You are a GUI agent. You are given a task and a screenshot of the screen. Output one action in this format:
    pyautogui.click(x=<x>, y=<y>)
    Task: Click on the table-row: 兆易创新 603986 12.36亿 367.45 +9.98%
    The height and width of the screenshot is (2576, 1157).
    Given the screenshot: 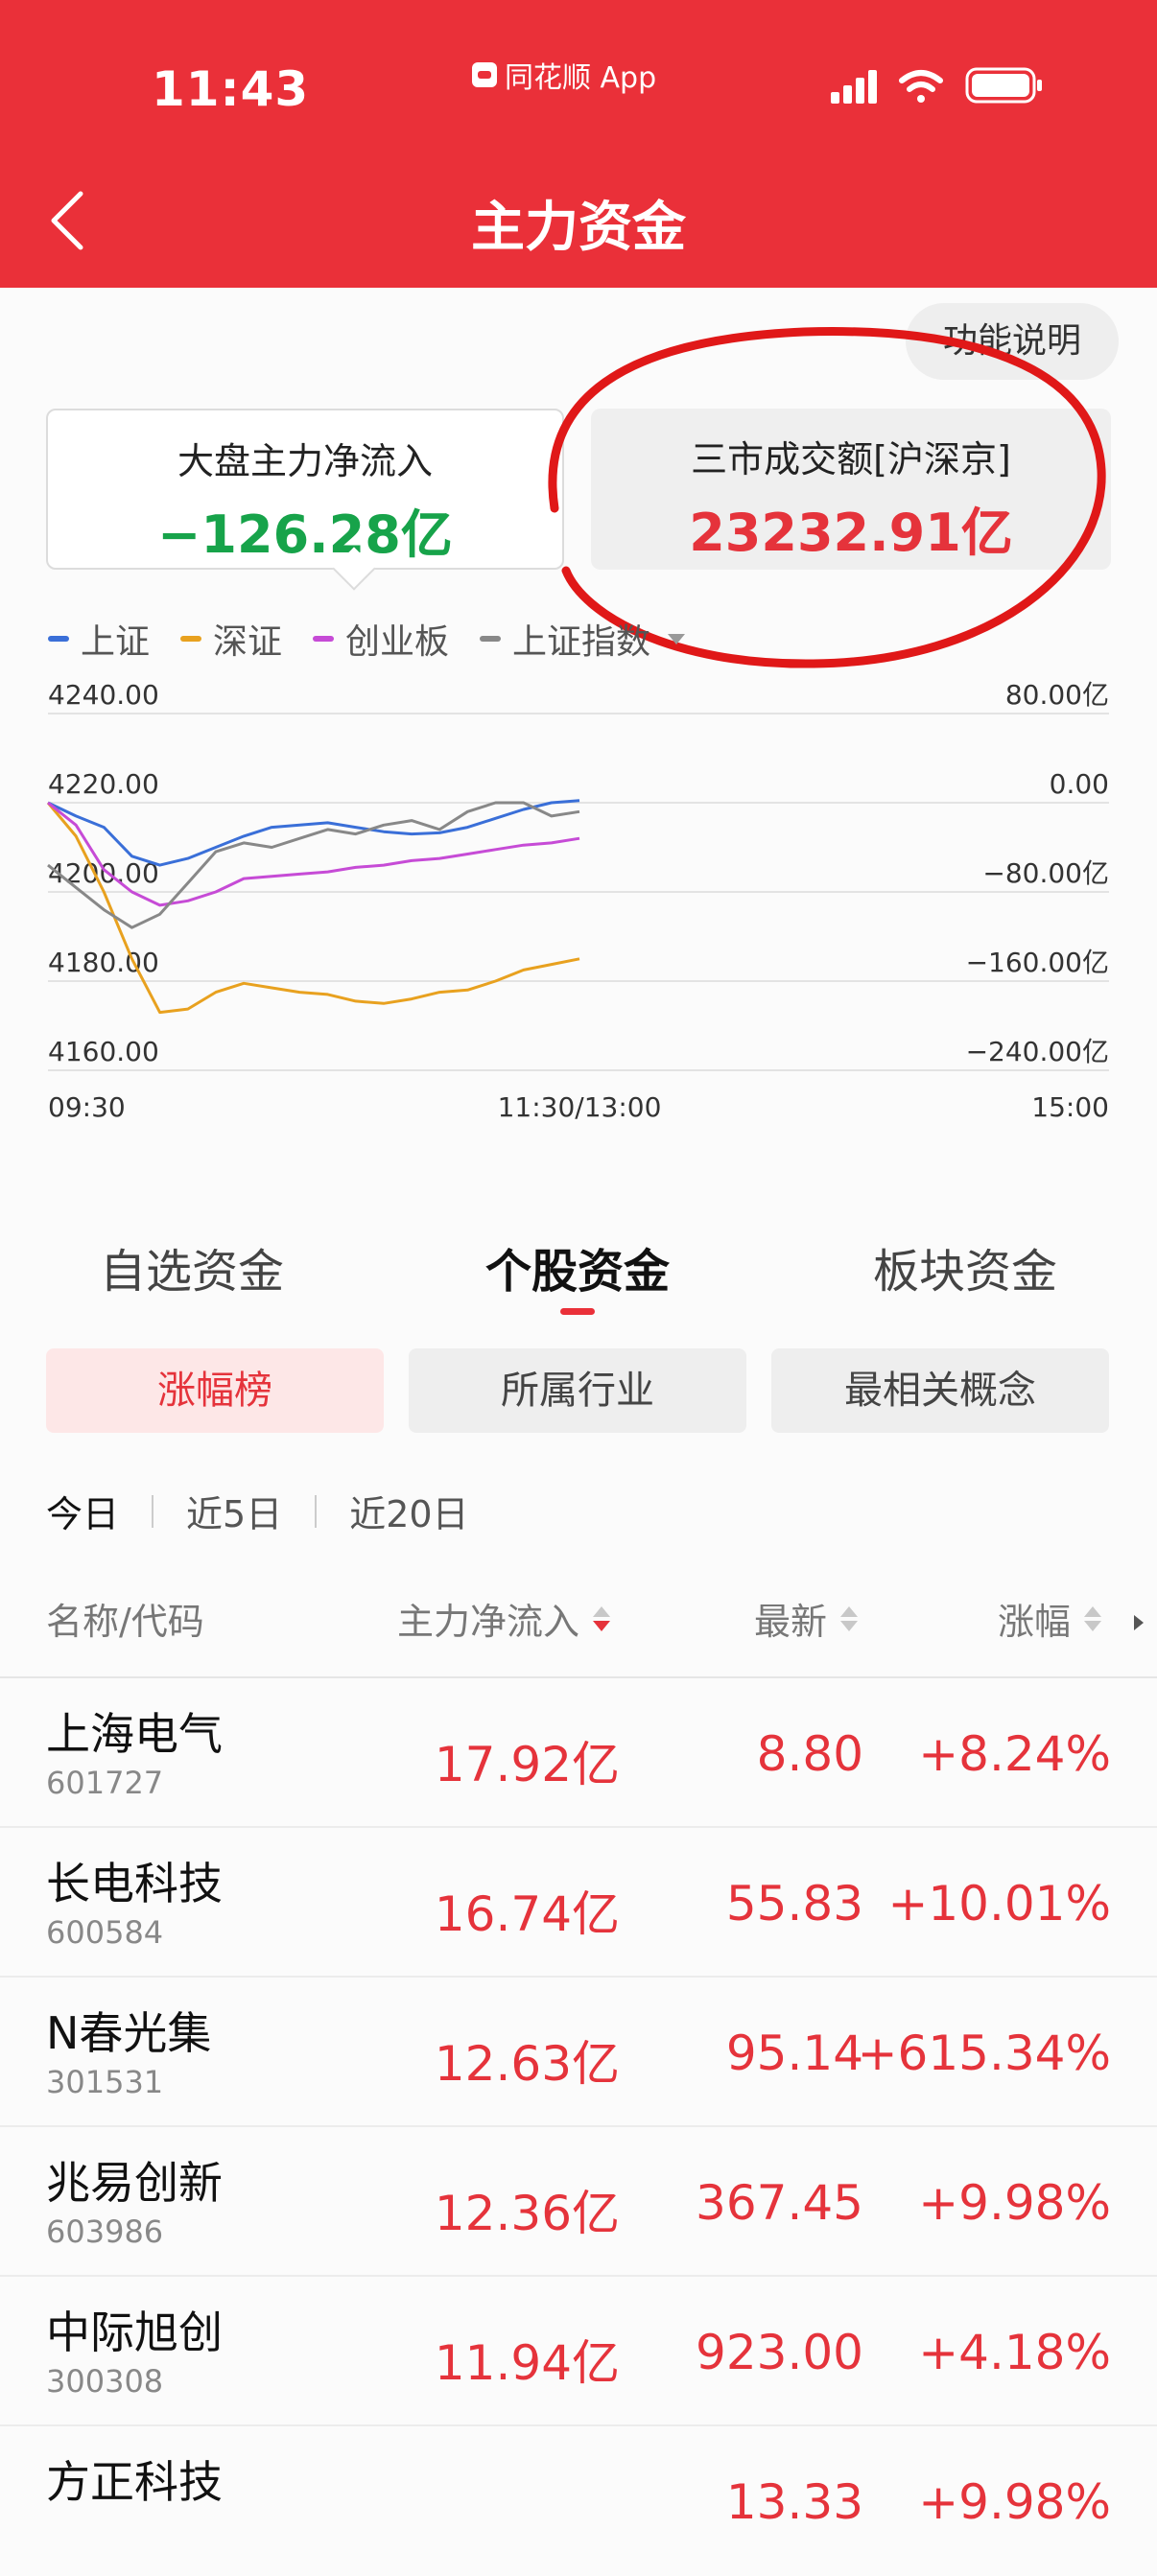 What is the action you would take?
    pyautogui.click(x=578, y=2202)
    